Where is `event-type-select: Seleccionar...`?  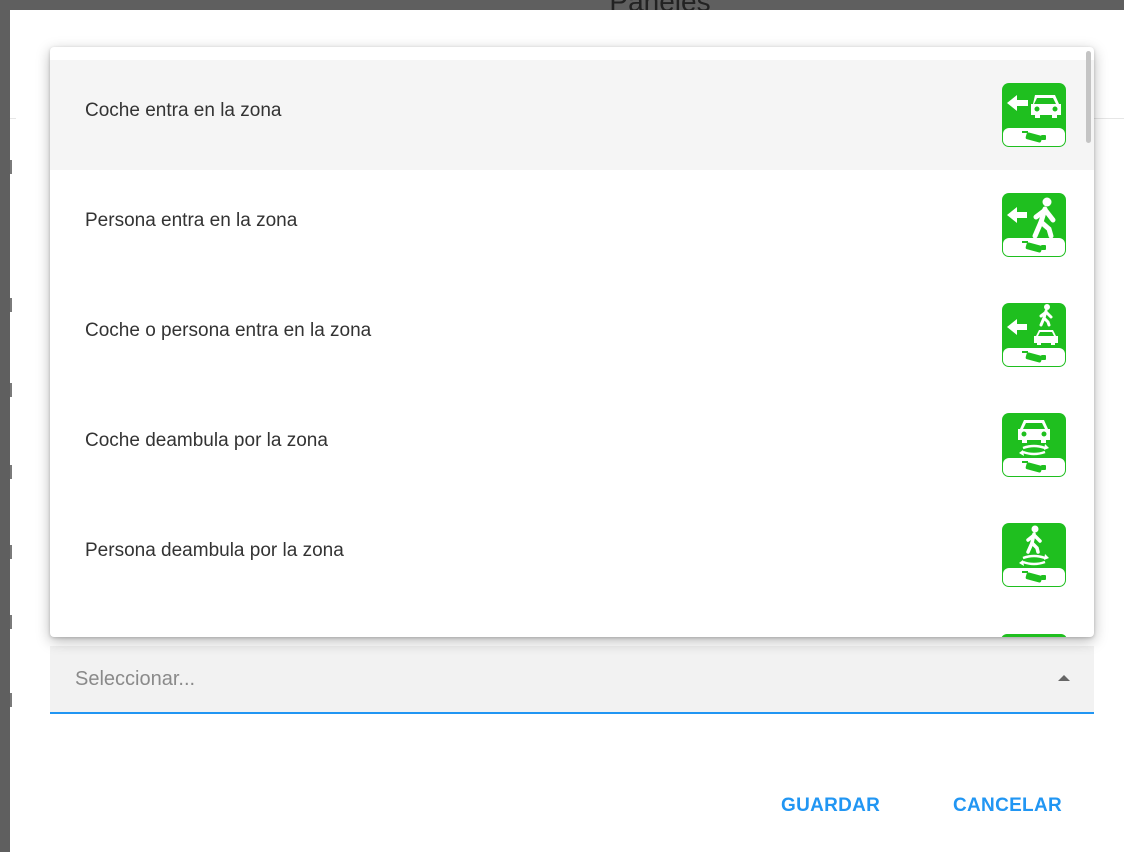
event-type-select: Seleccionar... is located at coordinates (572, 680).